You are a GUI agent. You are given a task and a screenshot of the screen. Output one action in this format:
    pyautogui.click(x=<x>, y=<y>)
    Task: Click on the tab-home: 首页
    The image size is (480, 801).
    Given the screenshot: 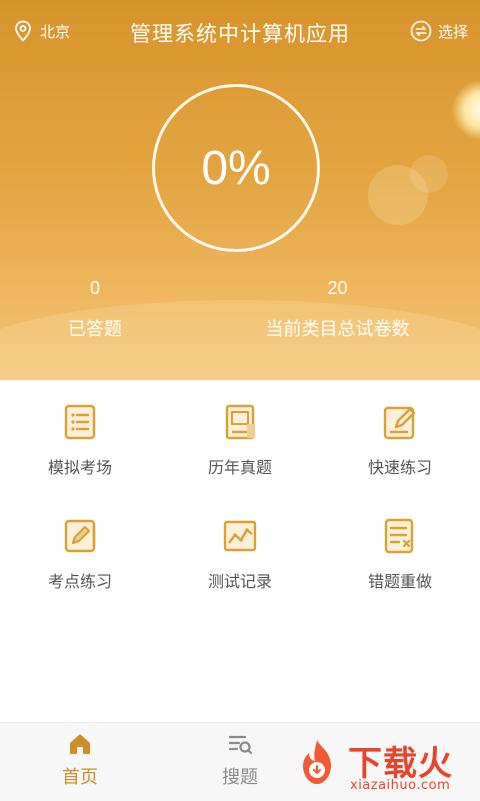 What is the action you would take?
    pyautogui.click(x=80, y=760)
    